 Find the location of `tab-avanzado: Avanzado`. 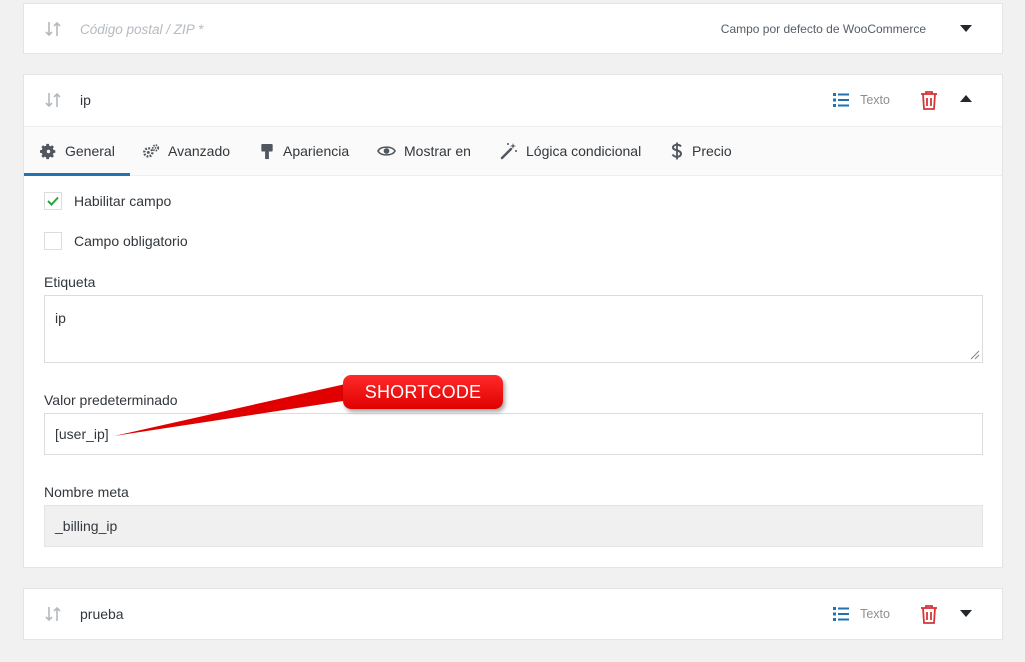

tab-avanzado: Avanzado is located at coordinates (186, 151).